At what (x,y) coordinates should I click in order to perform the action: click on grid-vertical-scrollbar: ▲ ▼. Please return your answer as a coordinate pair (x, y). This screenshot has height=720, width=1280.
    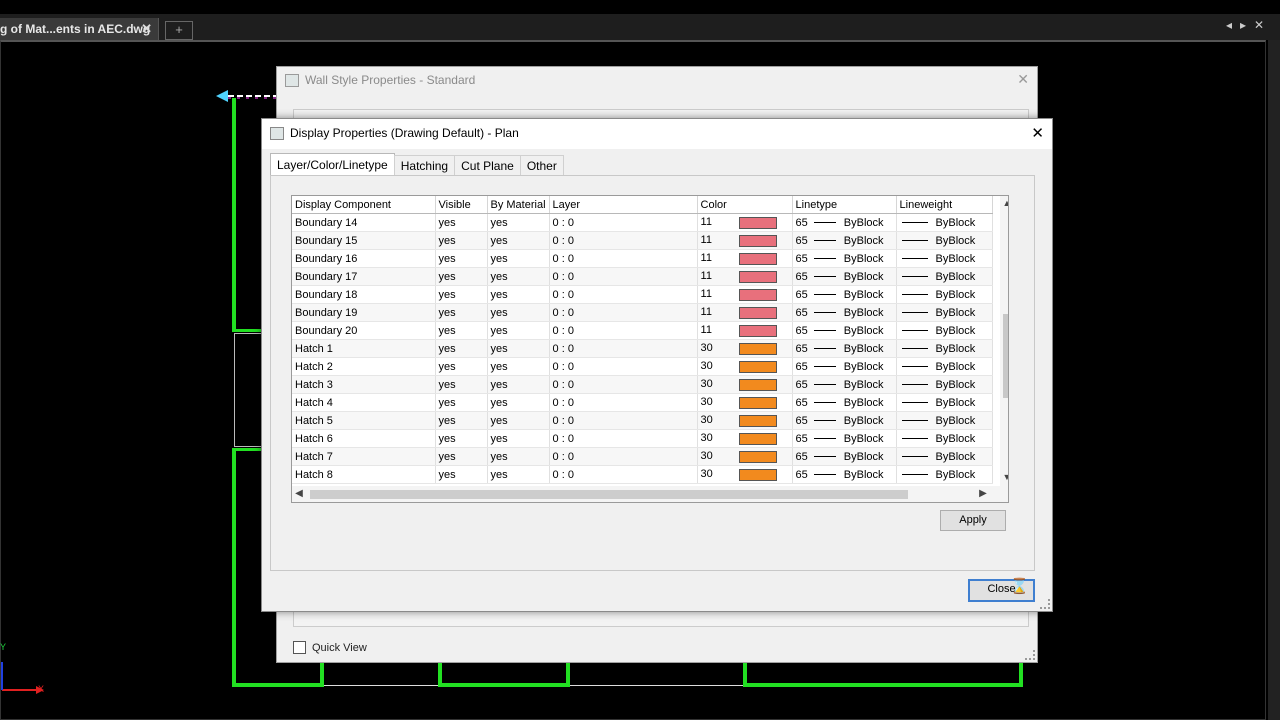
    Looking at the image, I should click on (1004, 341).